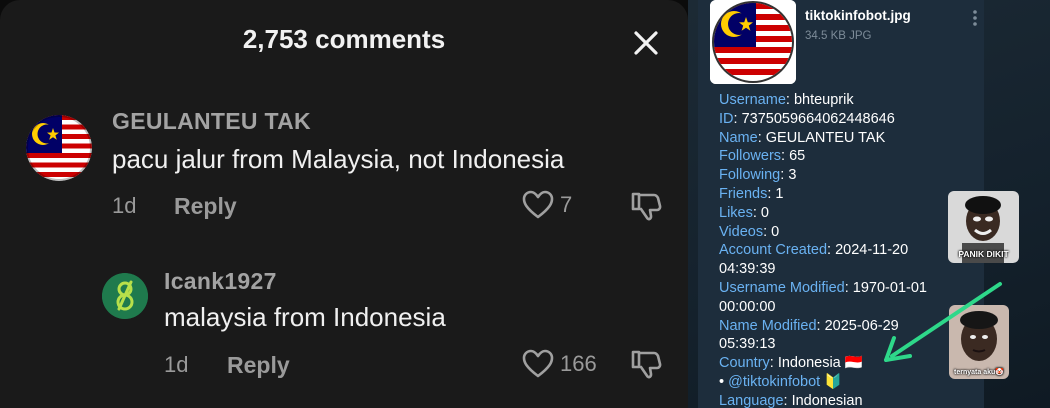 The height and width of the screenshot is (408, 1050). Describe the element at coordinates (205, 206) in the screenshot. I see `comment-1-reply-button: Reply` at that location.